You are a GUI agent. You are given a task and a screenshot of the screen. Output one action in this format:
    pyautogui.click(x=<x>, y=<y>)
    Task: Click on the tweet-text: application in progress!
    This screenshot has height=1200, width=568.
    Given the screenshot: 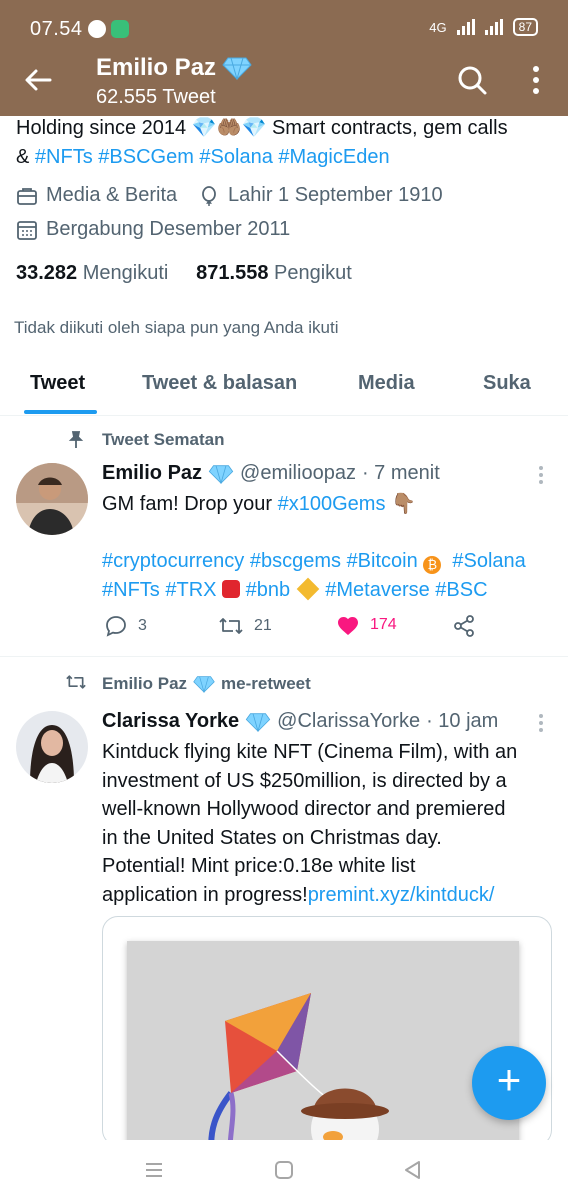 What is the action you would take?
    pyautogui.click(x=205, y=894)
    